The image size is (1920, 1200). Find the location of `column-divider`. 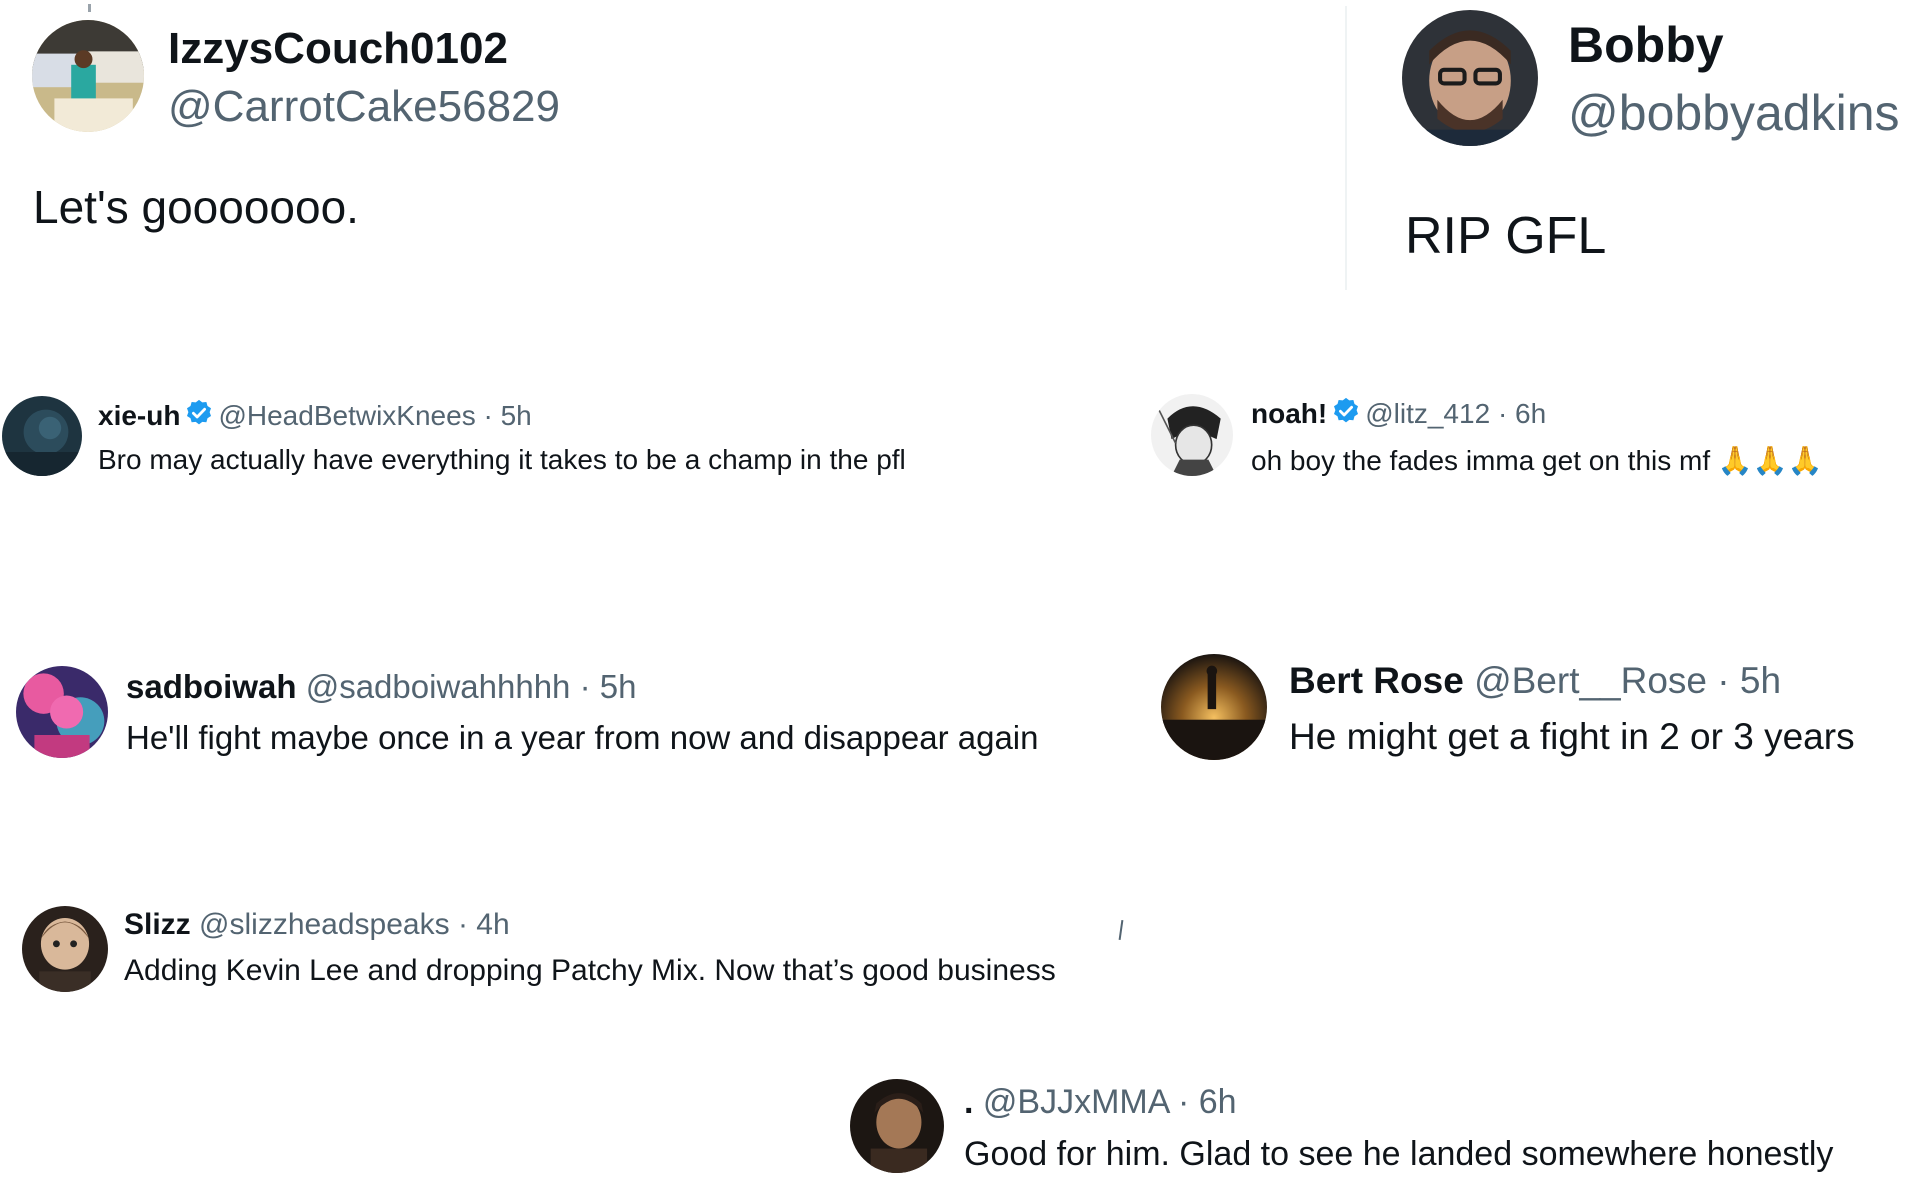

column-divider is located at coordinates (1346, 148).